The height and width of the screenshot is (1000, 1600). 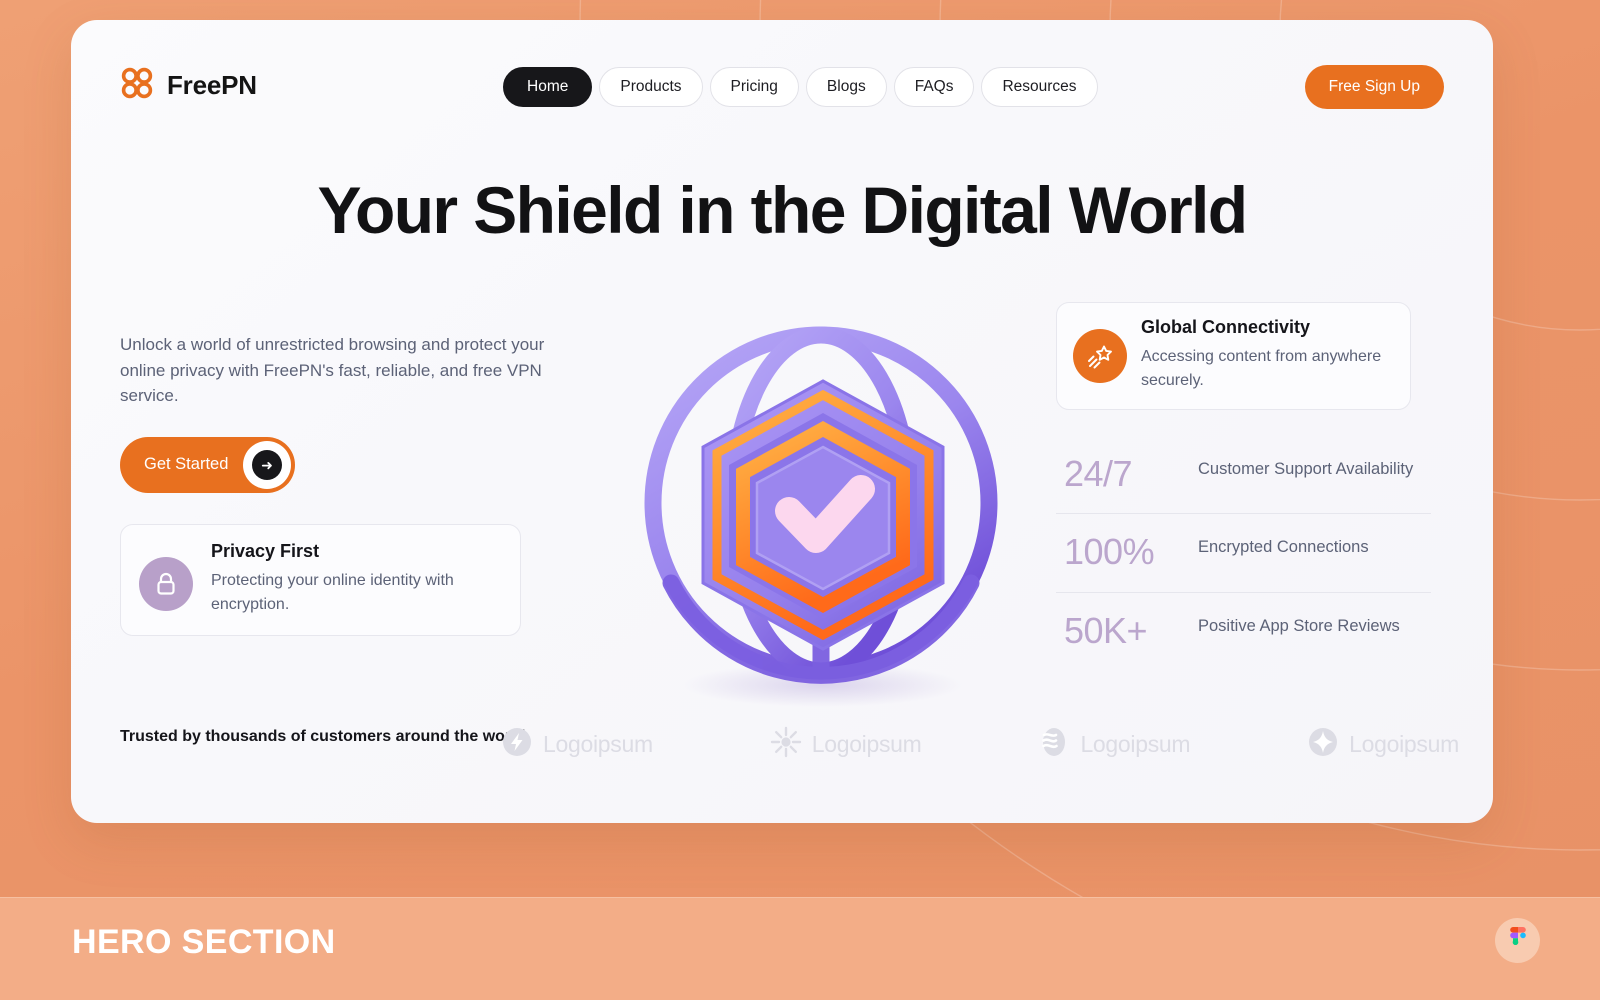 I want to click on stat-label: Positive App Store Reviews, so click(x=1299, y=625).